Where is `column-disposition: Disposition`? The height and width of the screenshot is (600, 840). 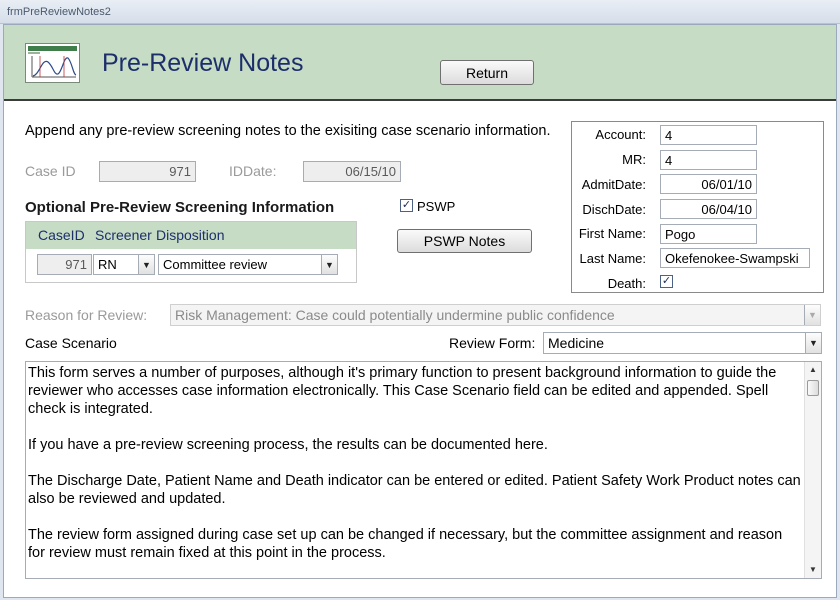
column-disposition: Disposition is located at coordinates (190, 235).